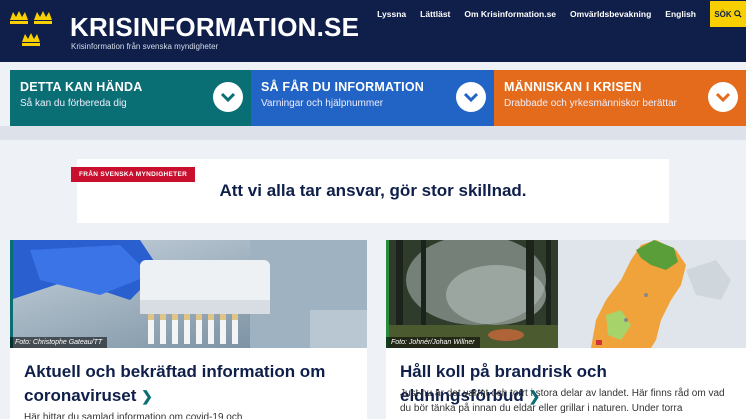  I want to click on photo-credit: Foto: Johnér/Johan Willner, so click(433, 342).